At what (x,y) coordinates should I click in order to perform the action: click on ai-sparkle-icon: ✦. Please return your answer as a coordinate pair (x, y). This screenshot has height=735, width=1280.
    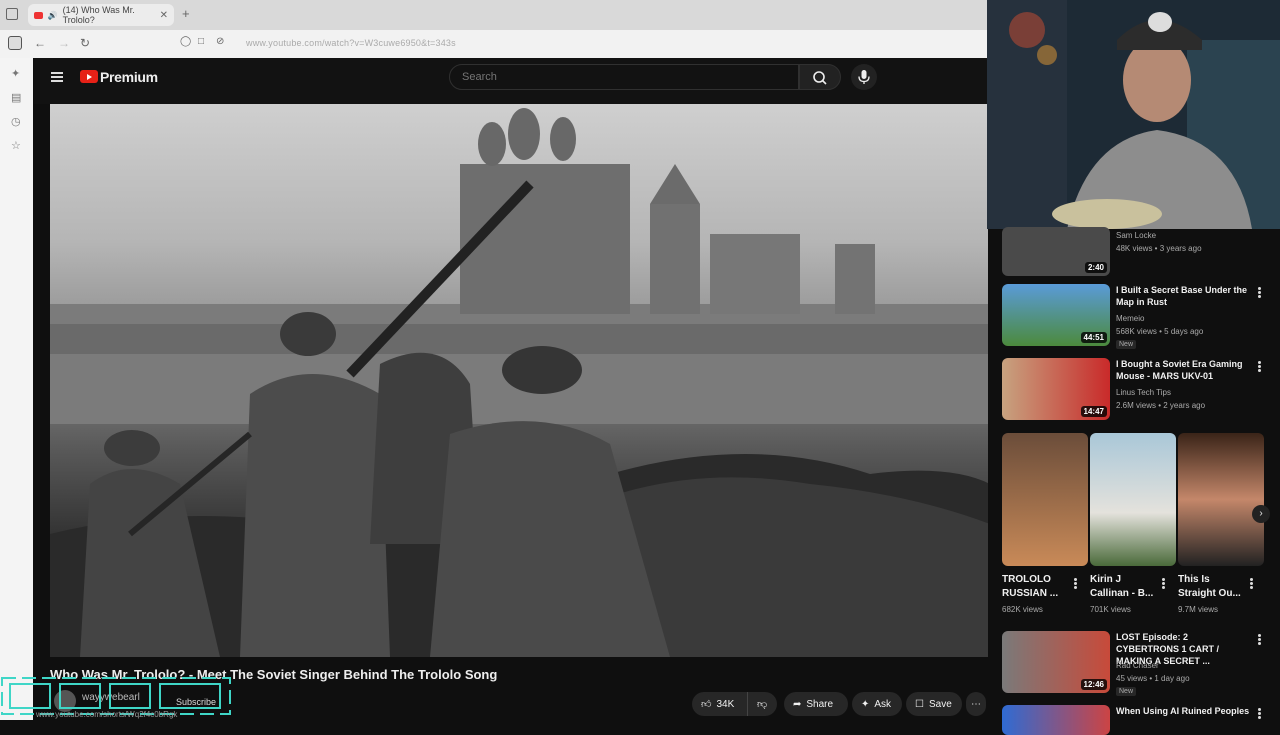
    Looking at the image, I should click on (17, 73).